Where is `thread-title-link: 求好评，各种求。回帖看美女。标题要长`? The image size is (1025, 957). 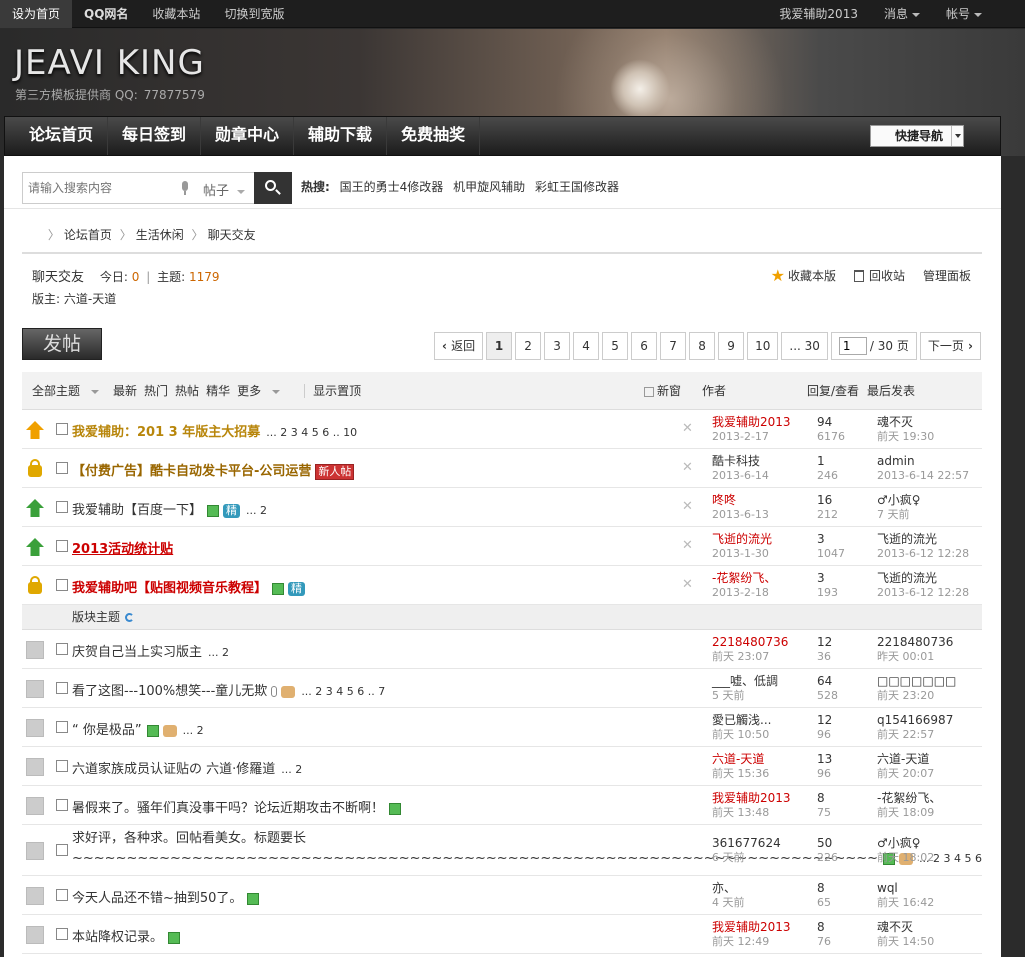
thread-title-link: 求好评，各种求。回帖看美女。标题要长 is located at coordinates (189, 838).